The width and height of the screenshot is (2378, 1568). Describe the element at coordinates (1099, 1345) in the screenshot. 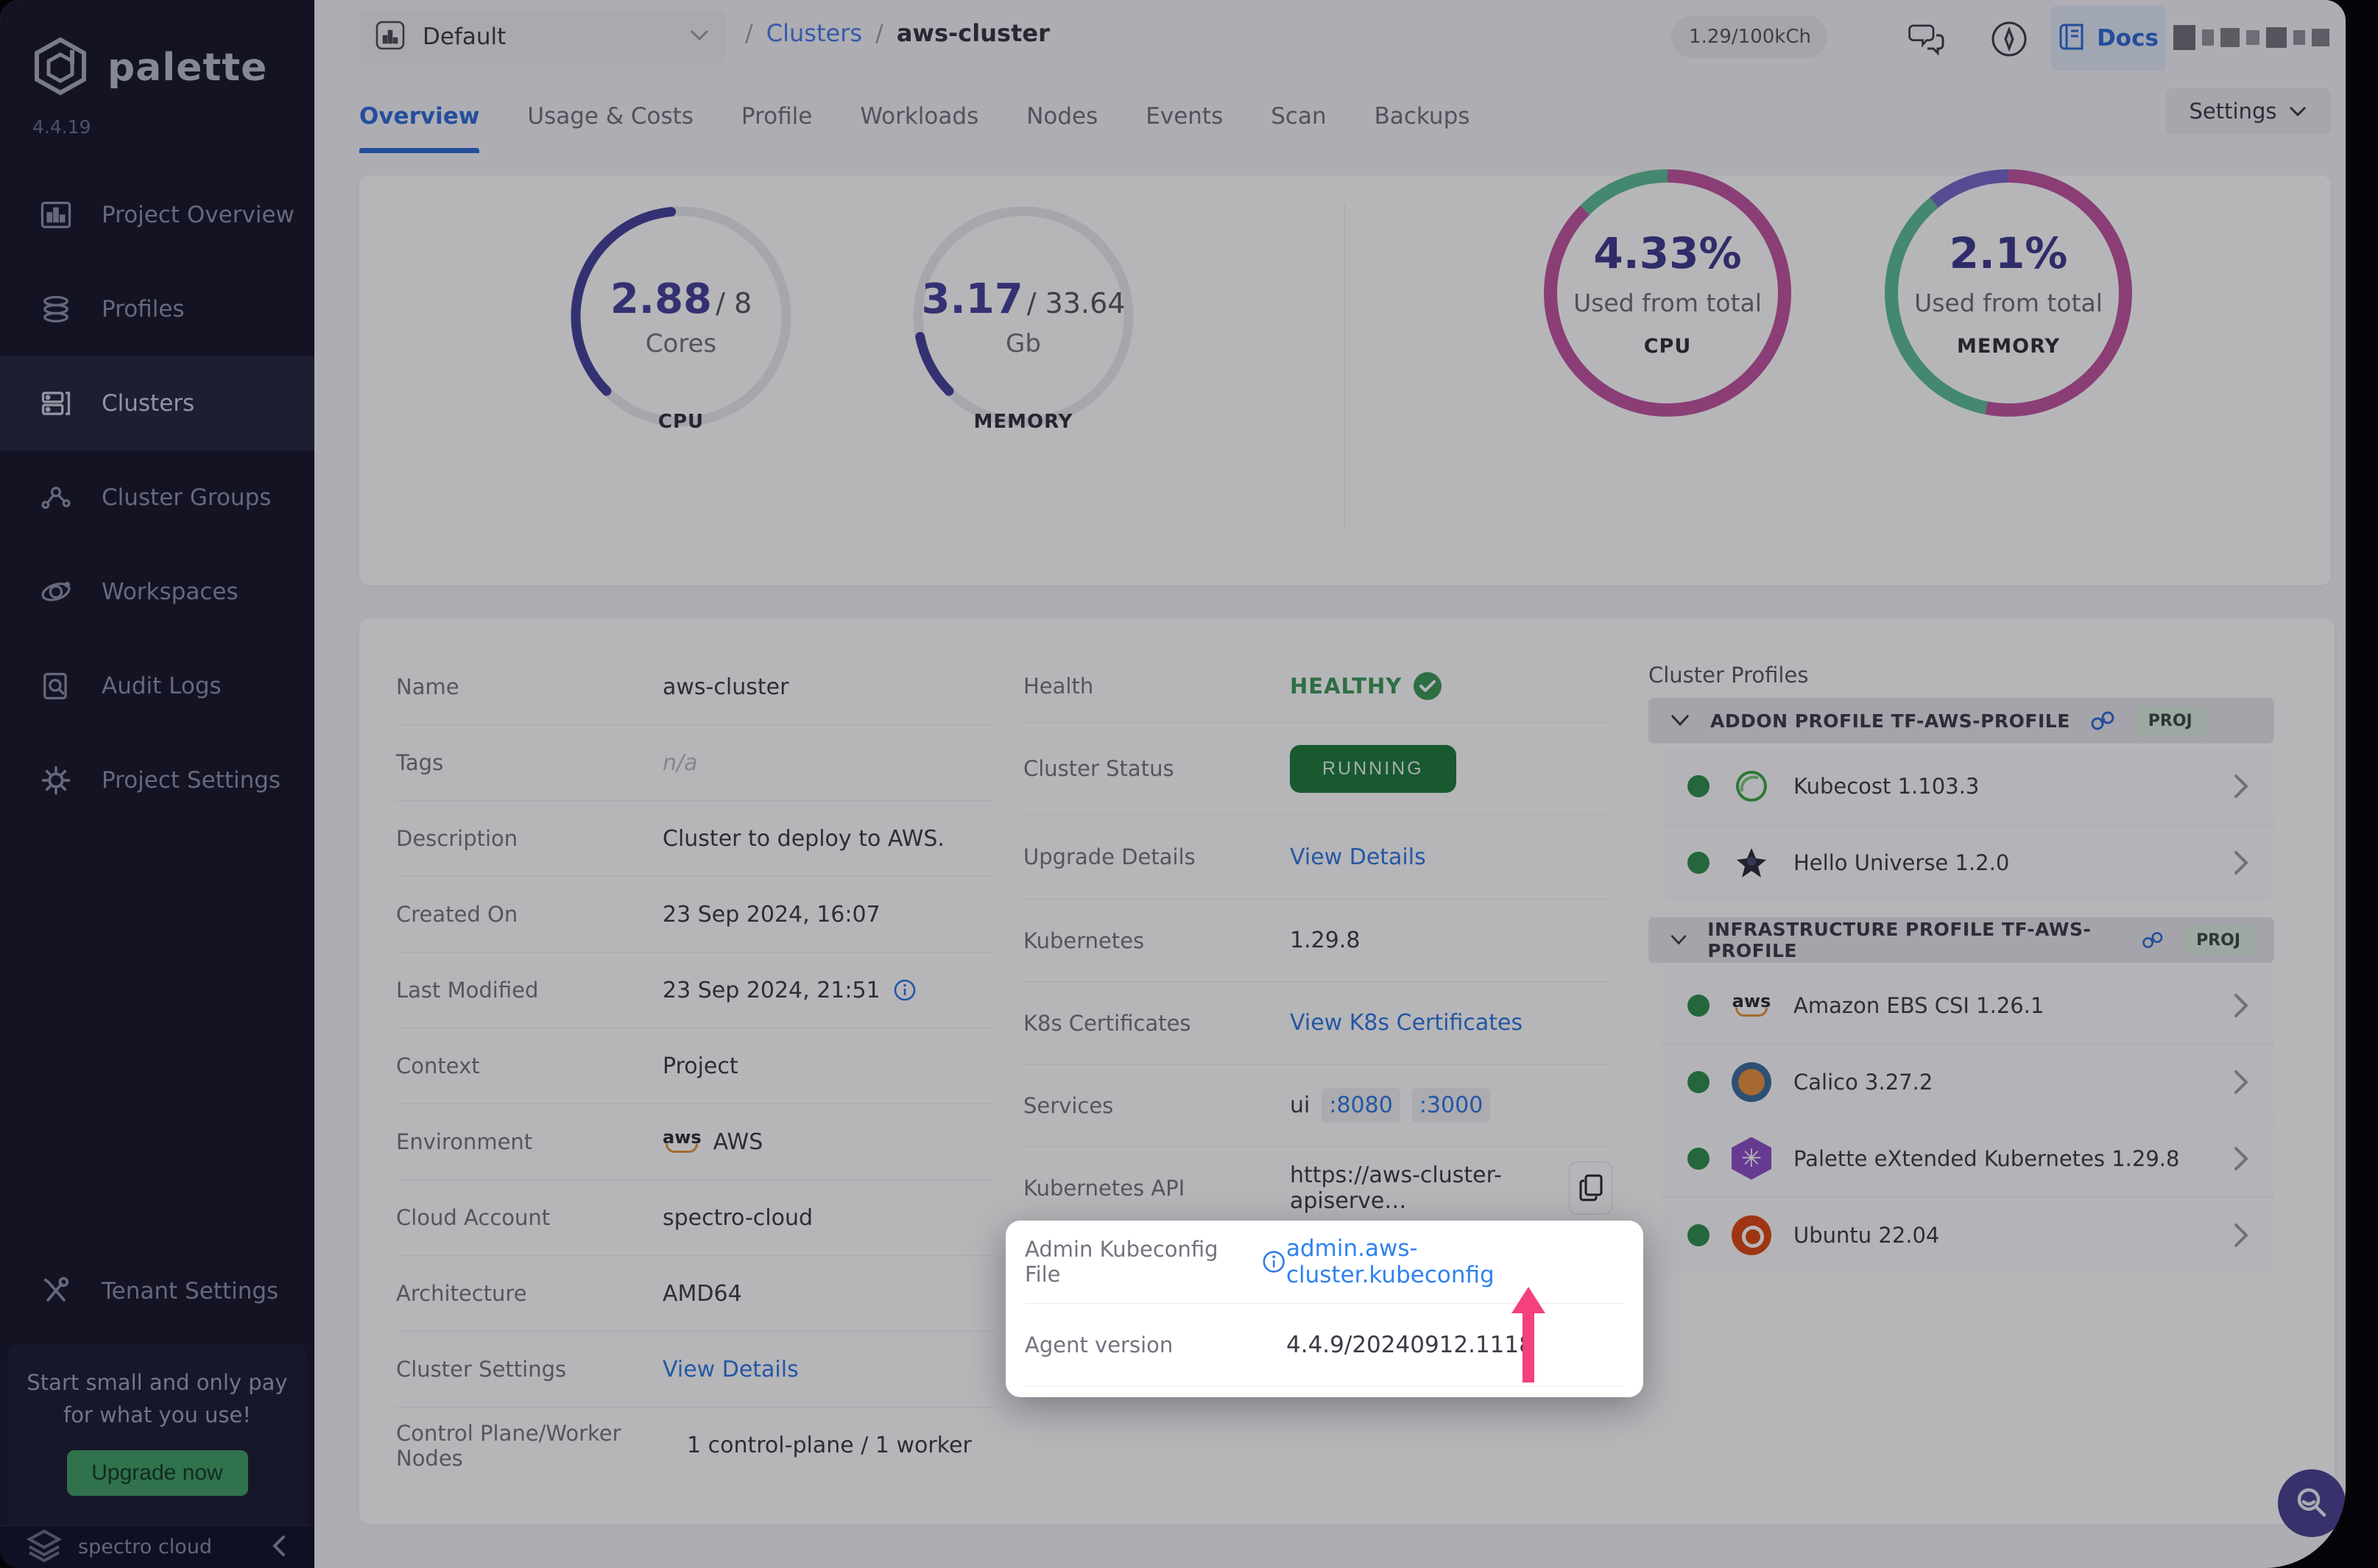

I see `agent-version-label: Agent version` at that location.